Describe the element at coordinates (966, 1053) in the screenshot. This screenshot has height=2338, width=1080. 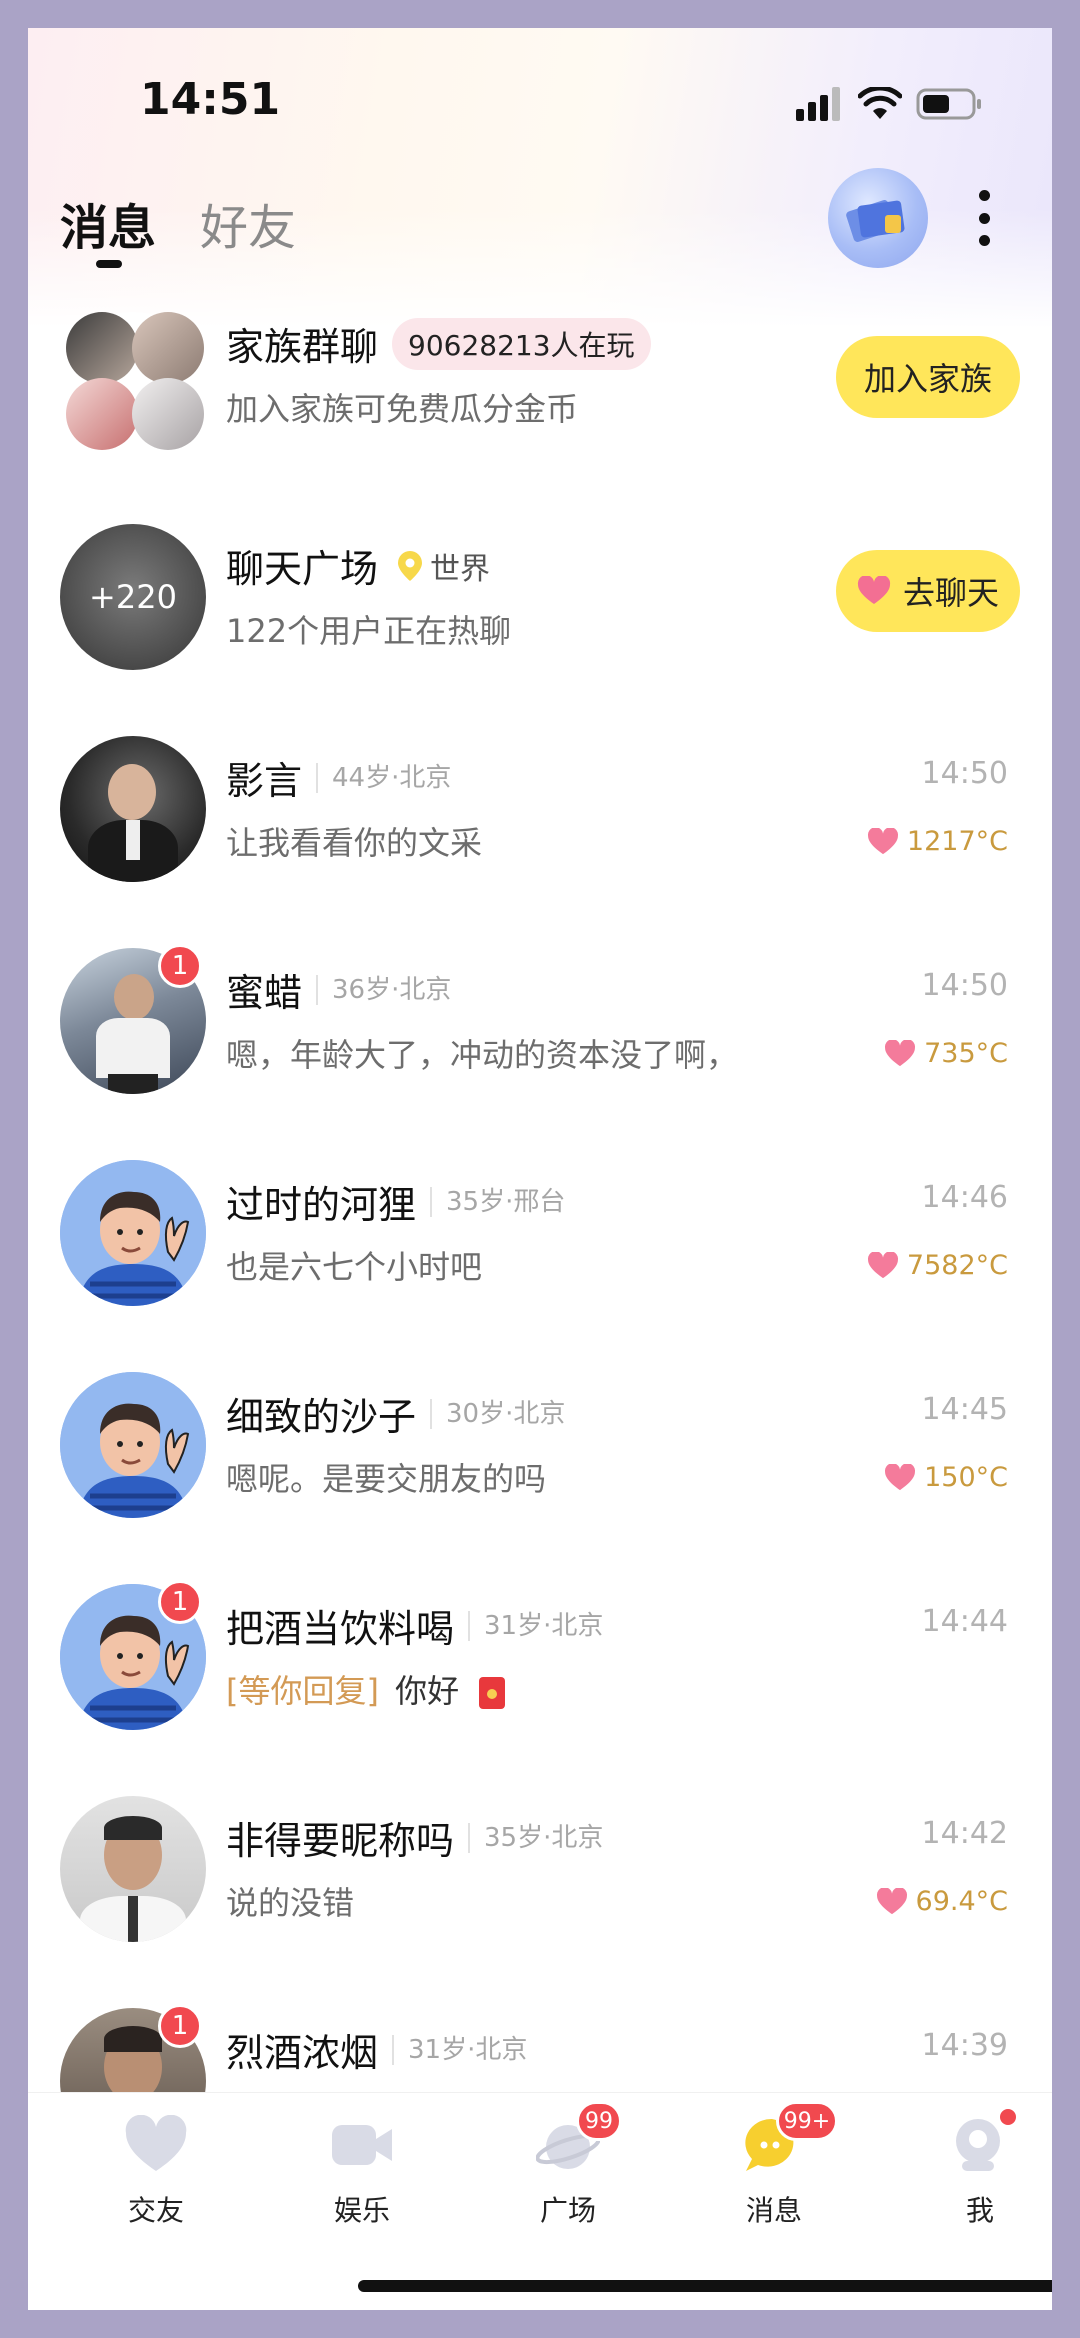
I see `temperature-value: 735°C` at that location.